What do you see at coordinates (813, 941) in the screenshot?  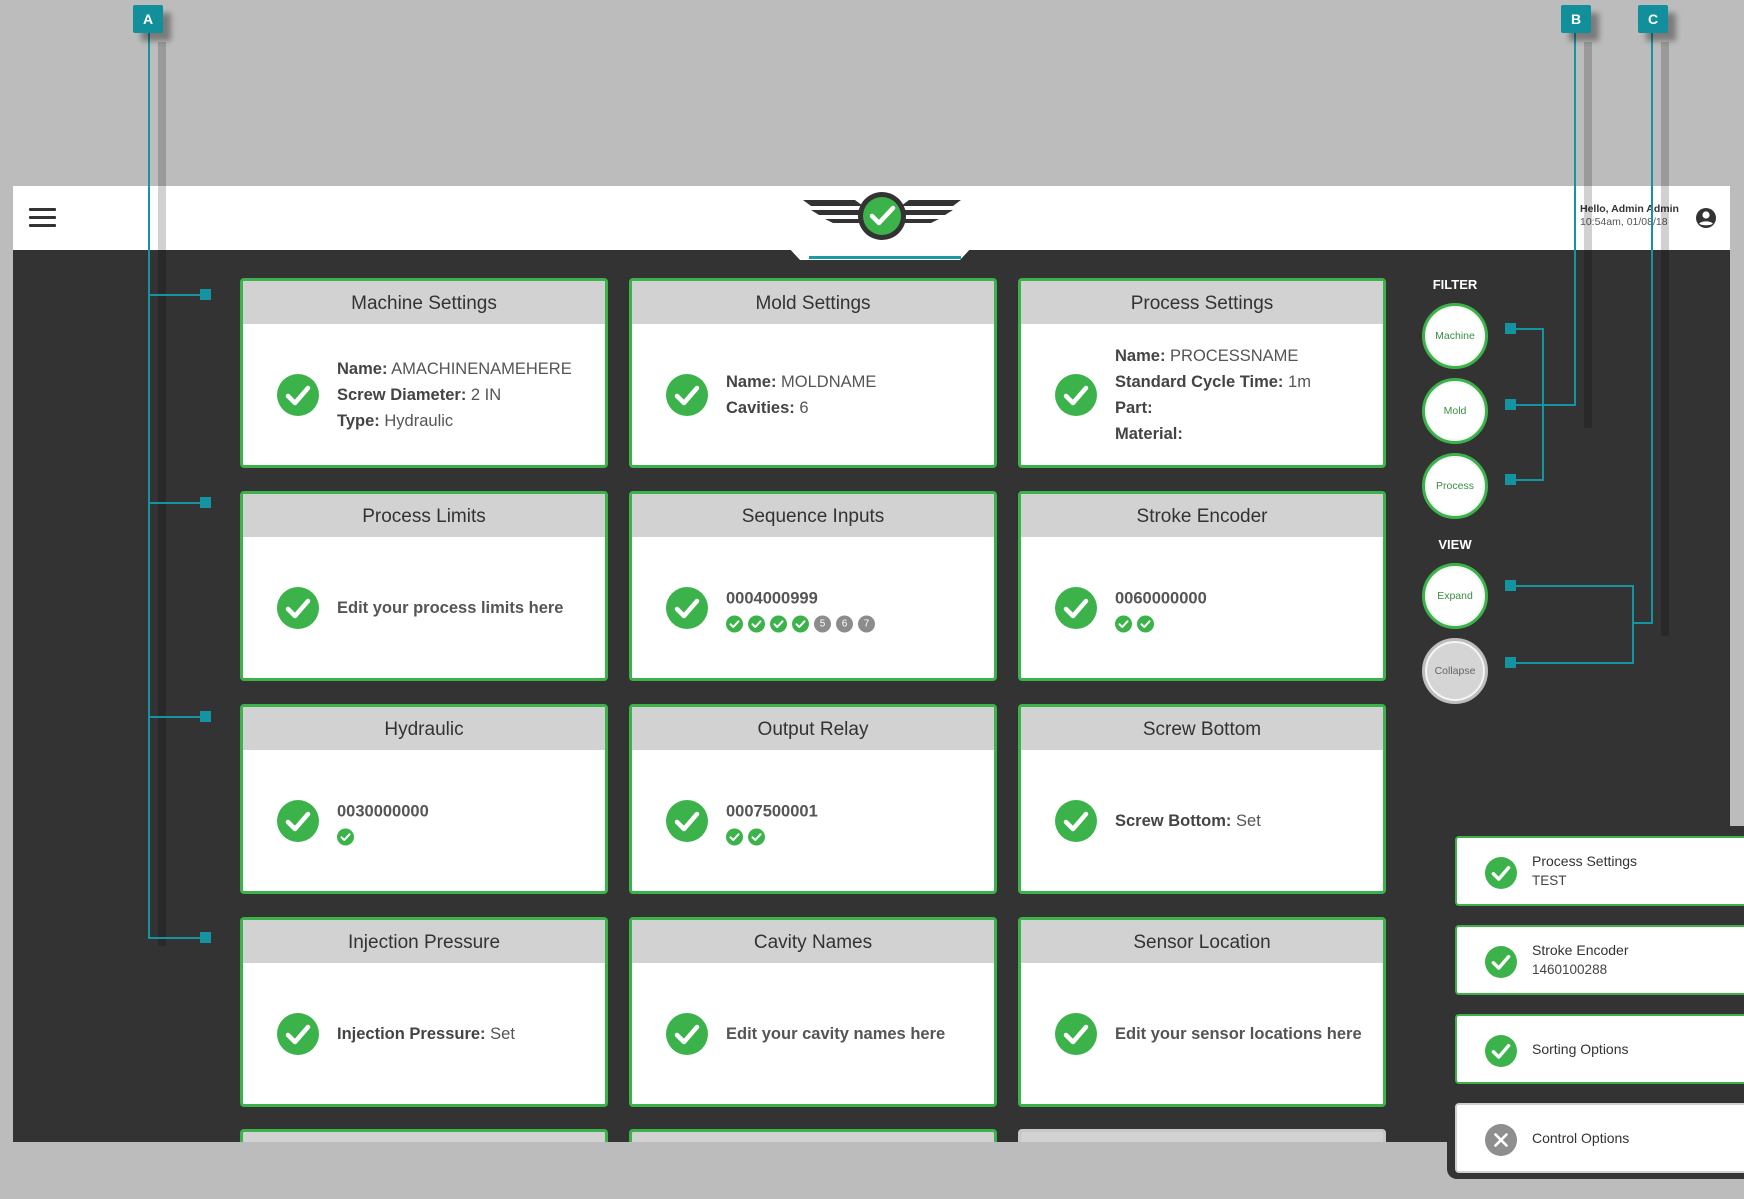 I see `card-title: Cavity Names` at bounding box center [813, 941].